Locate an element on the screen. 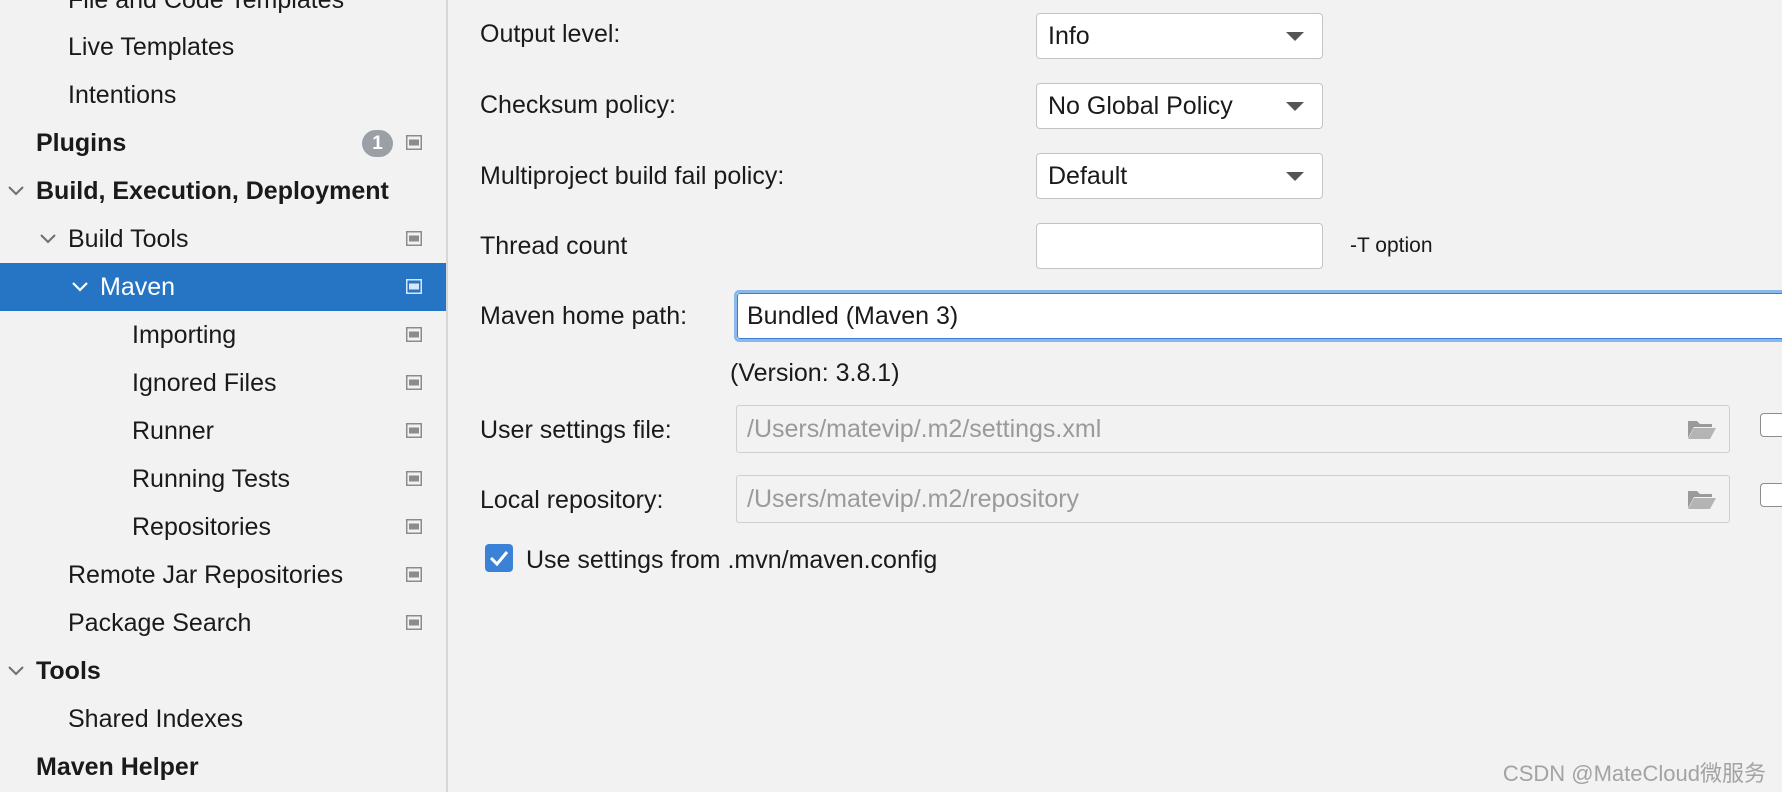  sidebar-item-plugins: Plugins 1 is located at coordinates (223, 143).